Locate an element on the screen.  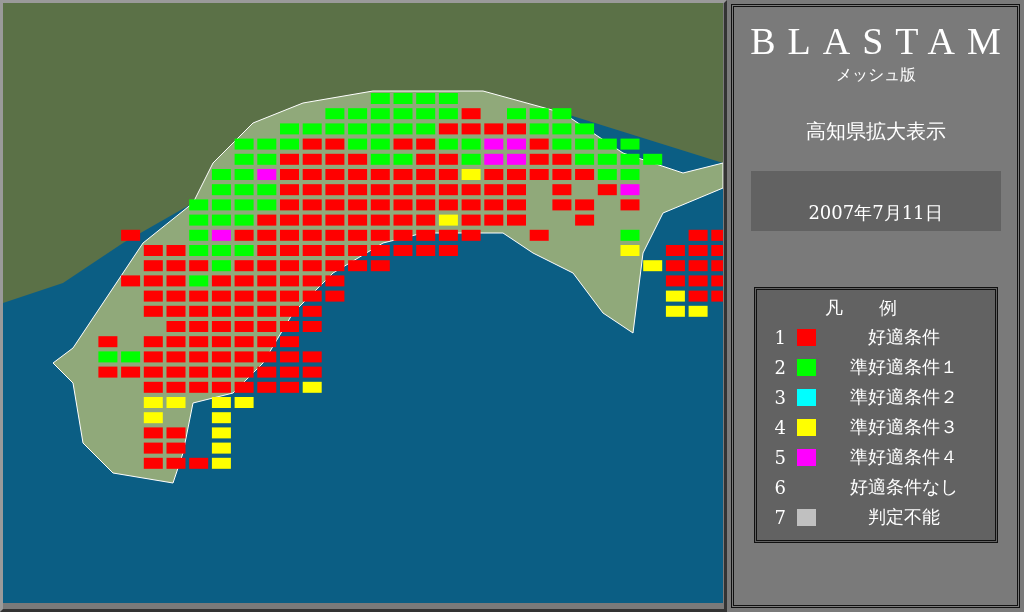
legend-title: 凡 例 is located at coordinates (860, 308).